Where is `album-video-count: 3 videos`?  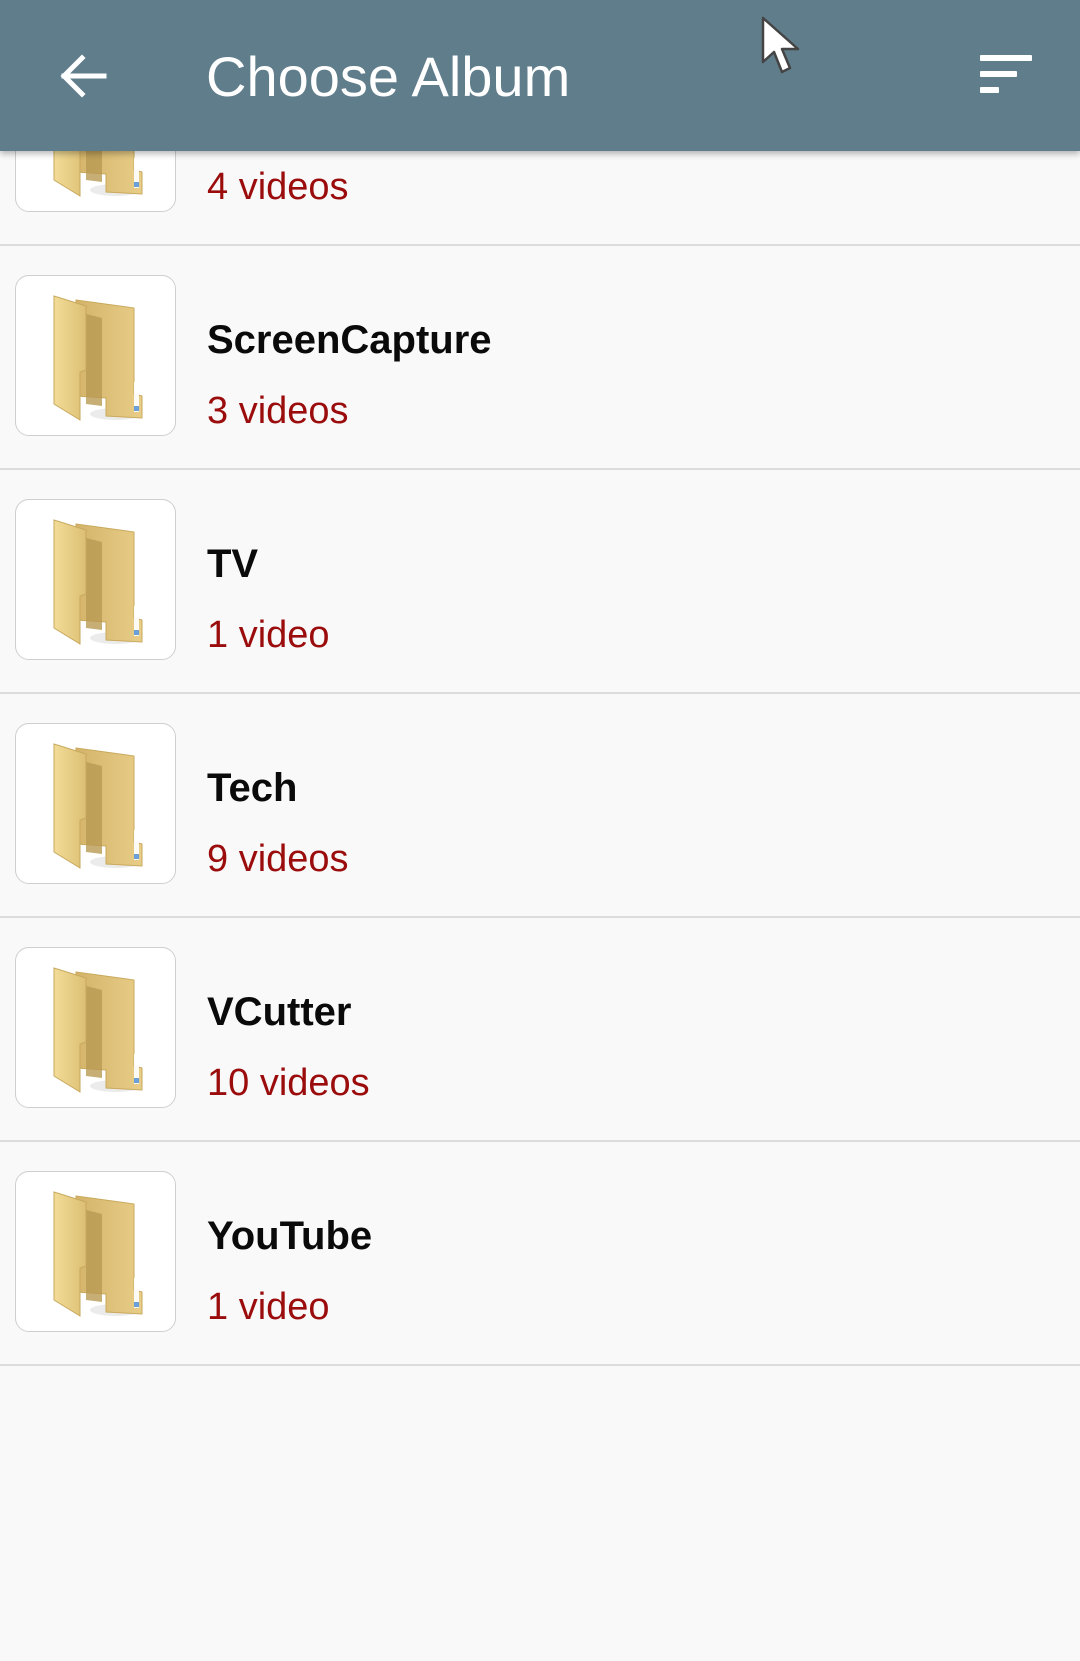 album-video-count: 3 videos is located at coordinates (278, 411).